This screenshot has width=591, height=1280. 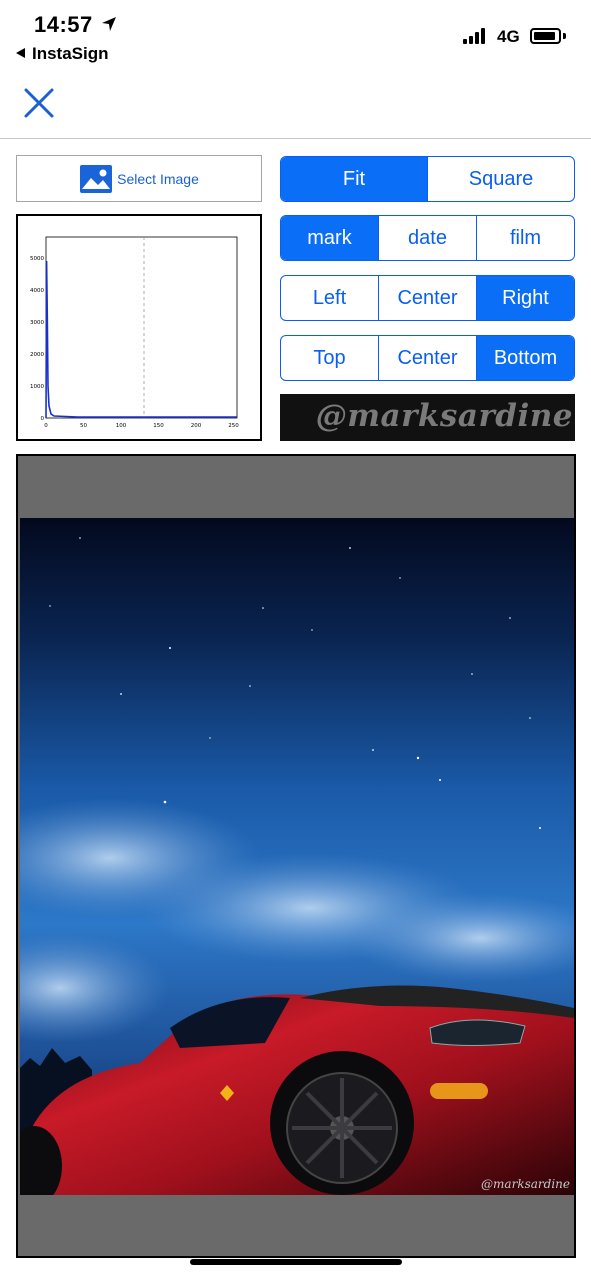 What do you see at coordinates (525, 238) in the screenshot?
I see `film-option: film` at bounding box center [525, 238].